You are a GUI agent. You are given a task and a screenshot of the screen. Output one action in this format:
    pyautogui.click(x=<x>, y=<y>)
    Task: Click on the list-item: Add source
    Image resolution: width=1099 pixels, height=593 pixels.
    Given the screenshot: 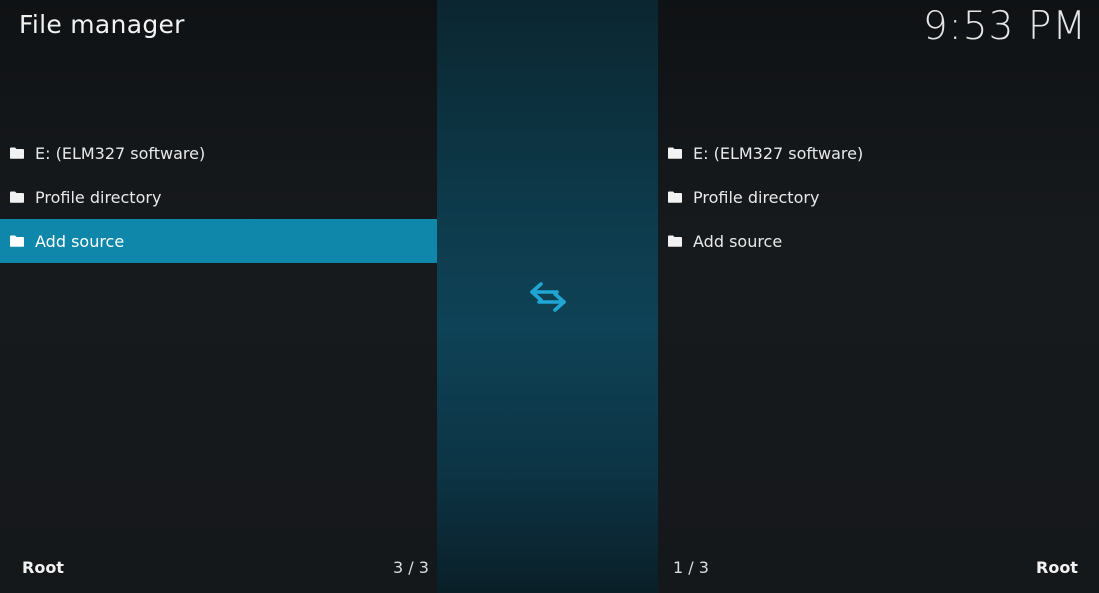 What is the action you would take?
    pyautogui.click(x=878, y=241)
    